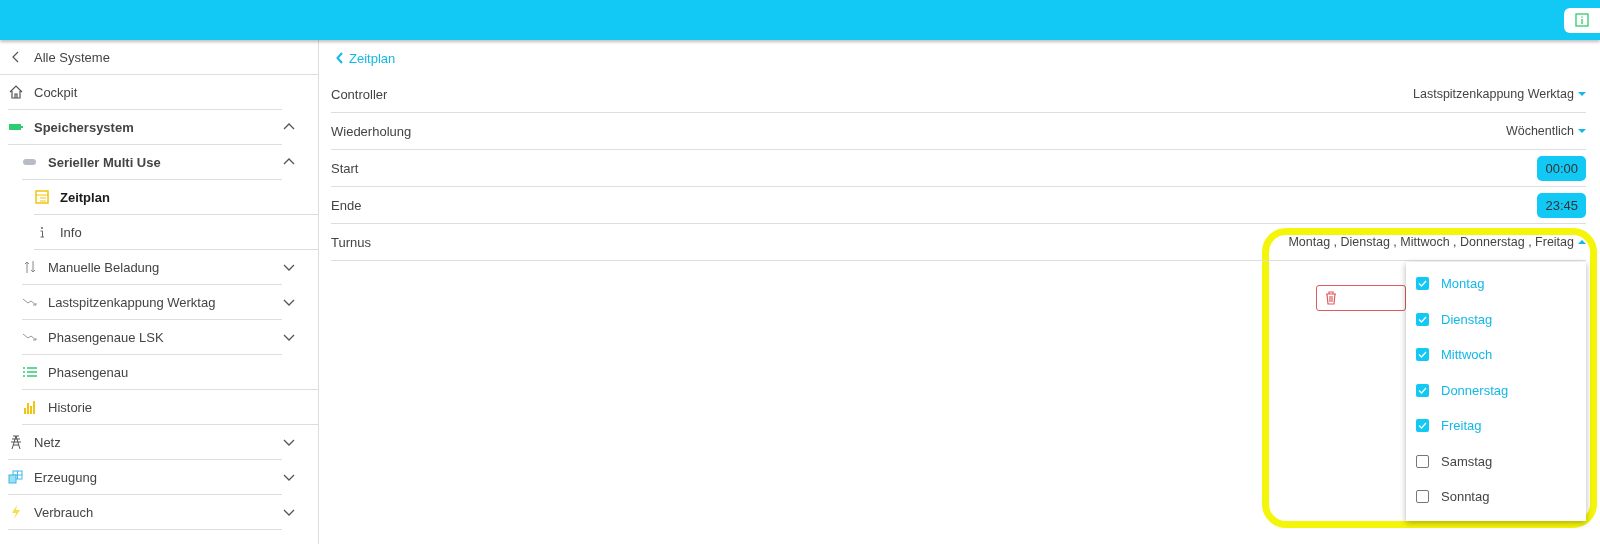 The height and width of the screenshot is (544, 1600). What do you see at coordinates (345, 168) in the screenshot?
I see `field-label: Start` at bounding box center [345, 168].